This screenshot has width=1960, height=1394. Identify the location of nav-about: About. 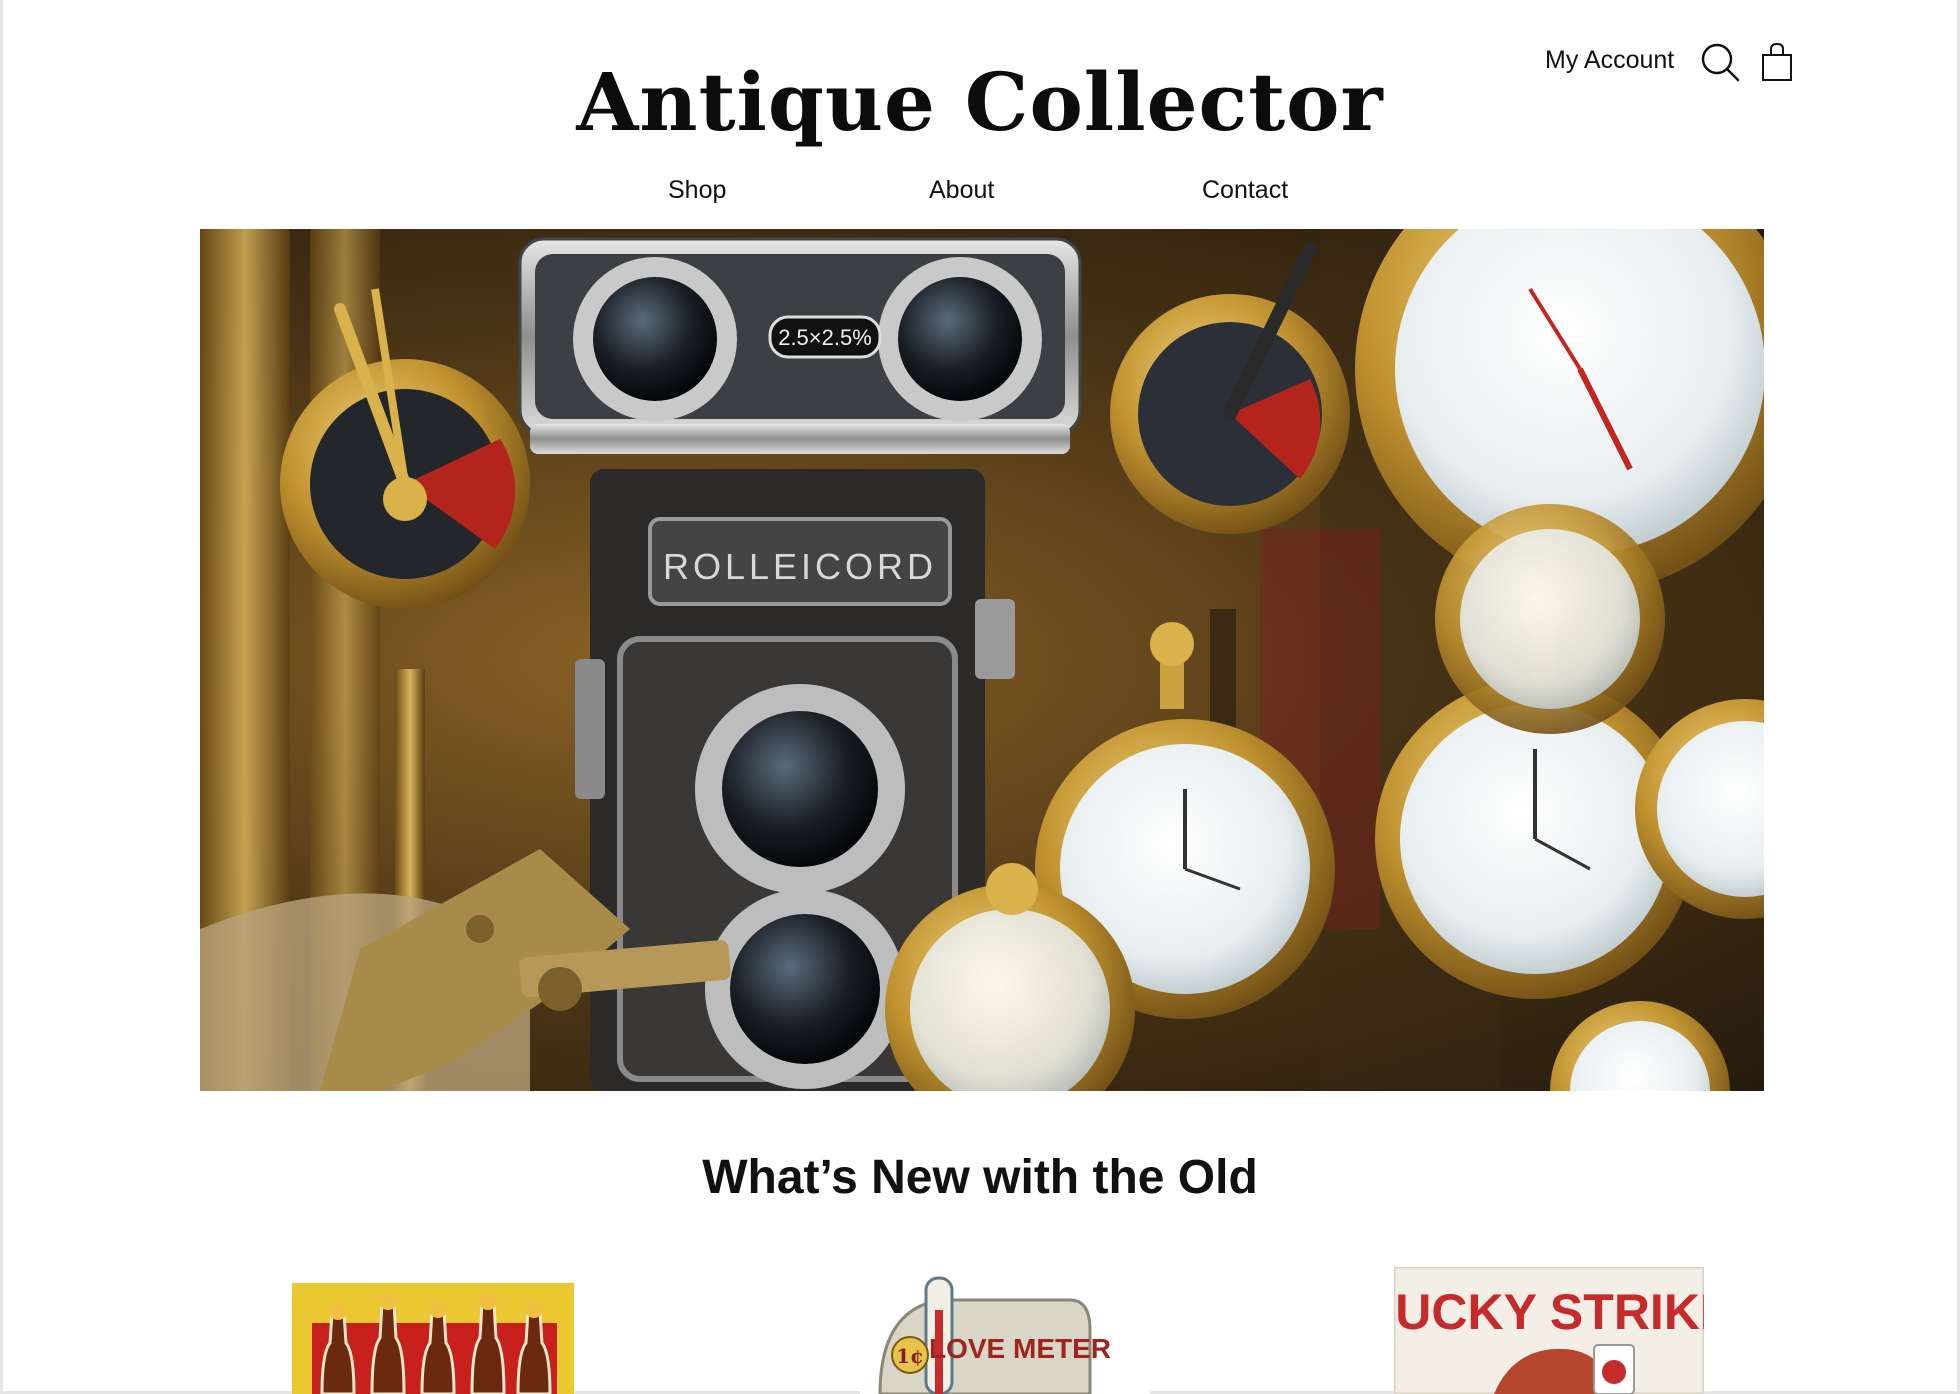
(961, 190).